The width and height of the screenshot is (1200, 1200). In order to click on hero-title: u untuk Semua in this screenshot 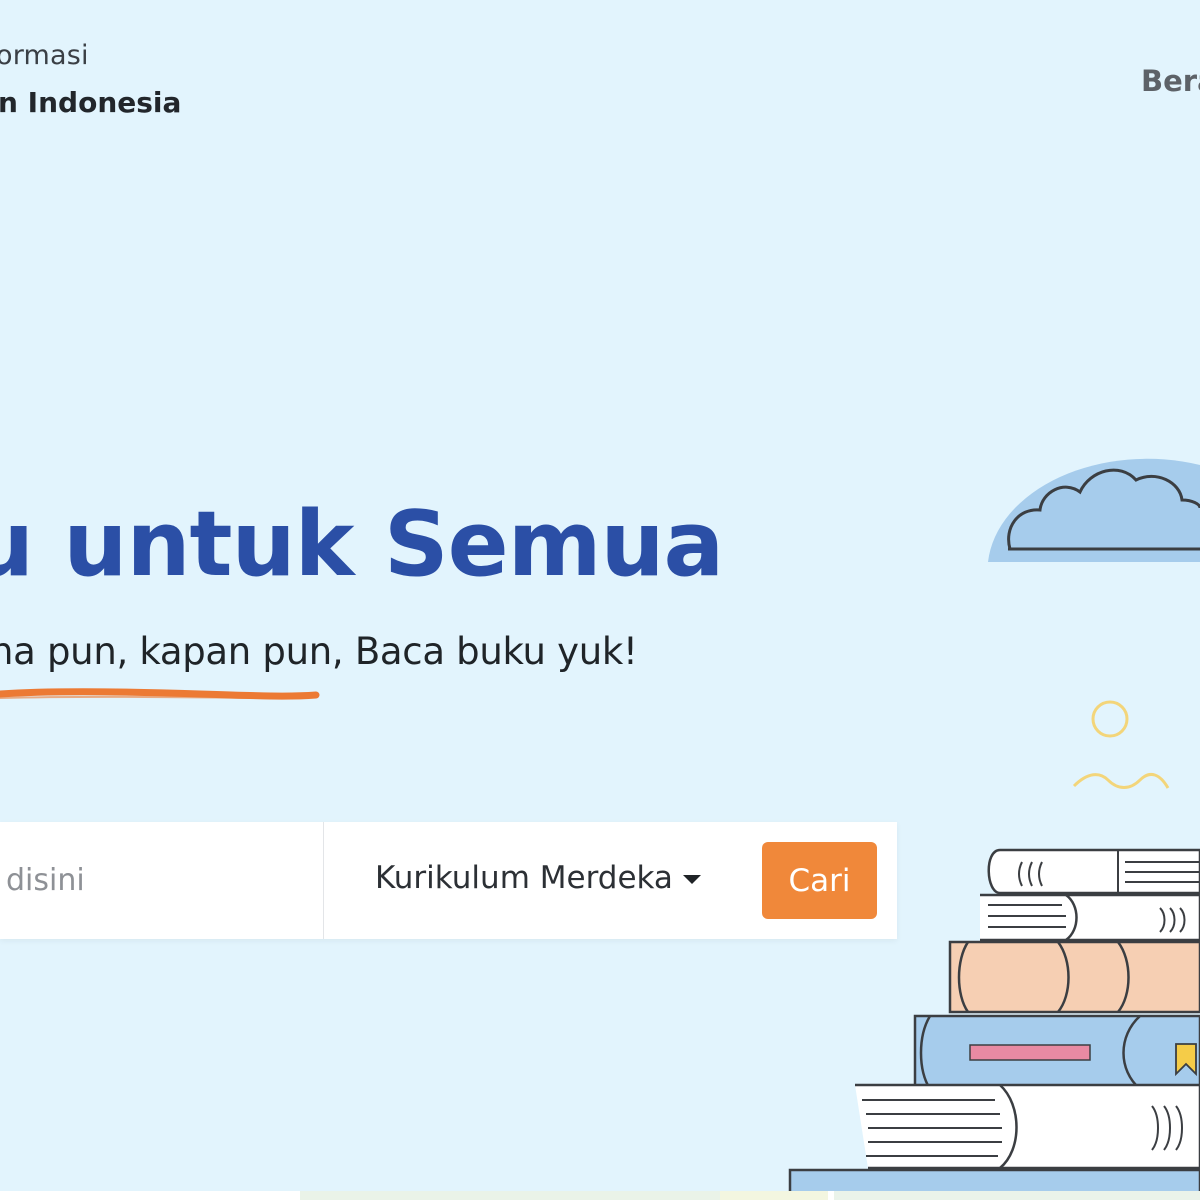, I will do `click(362, 544)`.